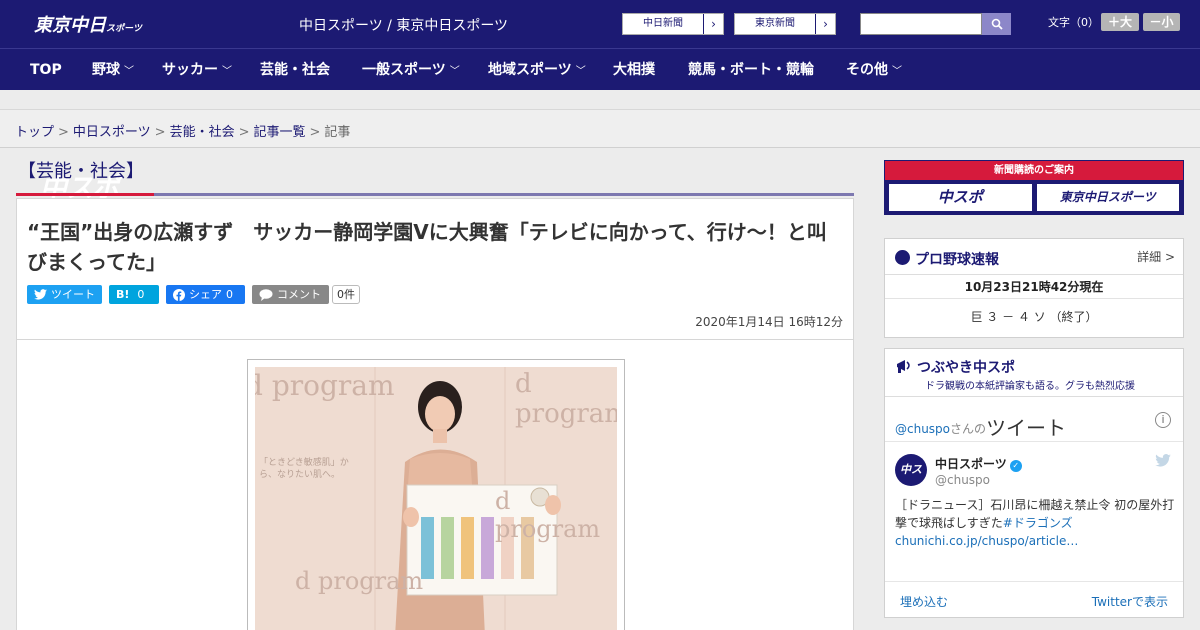 The height and width of the screenshot is (630, 1200). What do you see at coordinates (769, 322) in the screenshot?
I see `article-date: 2020年1月14日 16時12分` at bounding box center [769, 322].